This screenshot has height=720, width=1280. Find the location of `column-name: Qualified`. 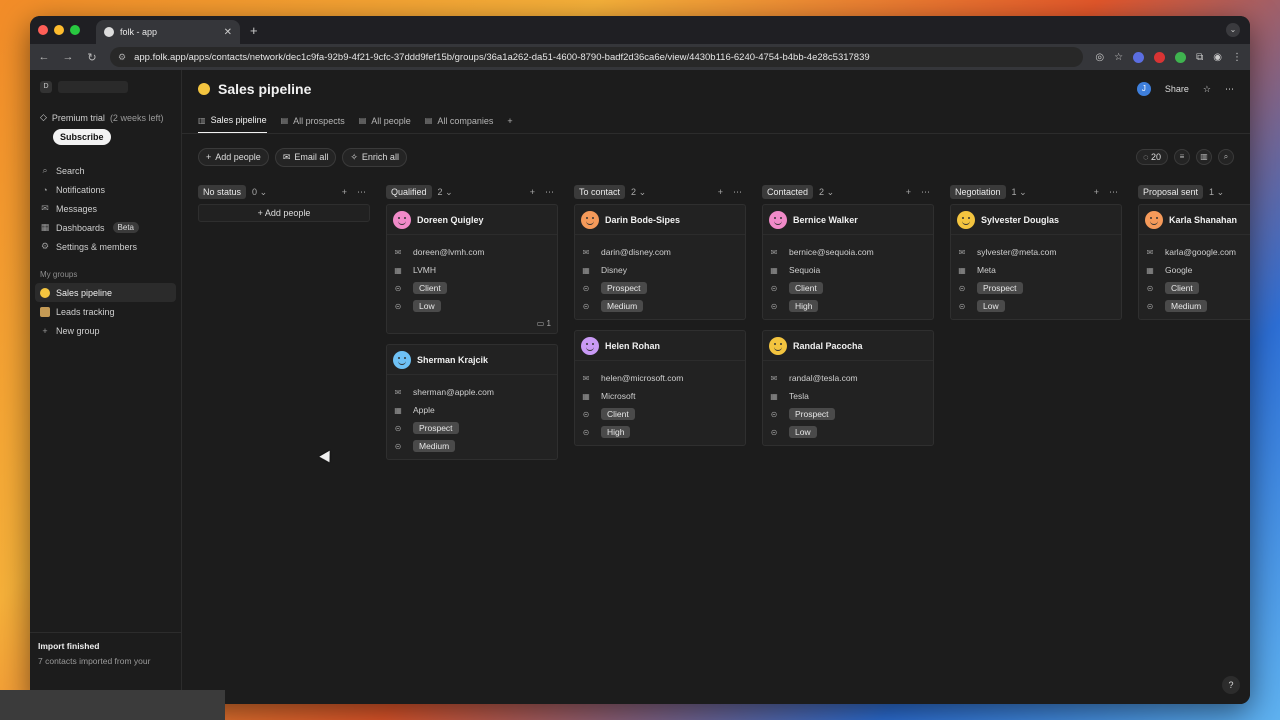

column-name: Qualified is located at coordinates (409, 192).